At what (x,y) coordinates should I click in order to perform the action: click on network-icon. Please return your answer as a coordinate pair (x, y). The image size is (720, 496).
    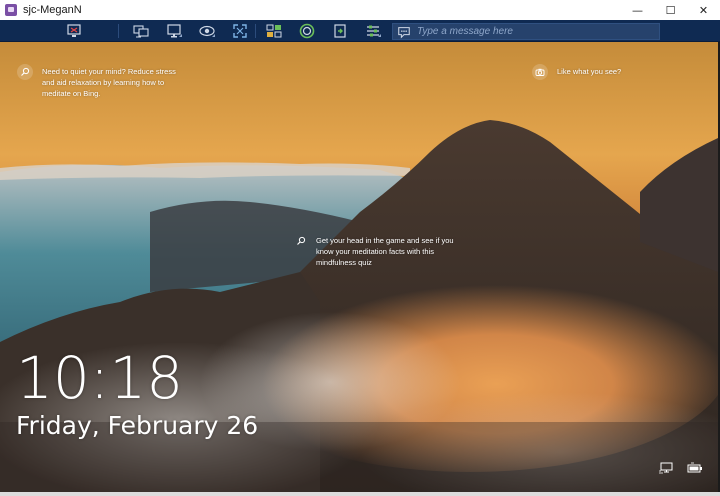
    Looking at the image, I should click on (667, 467).